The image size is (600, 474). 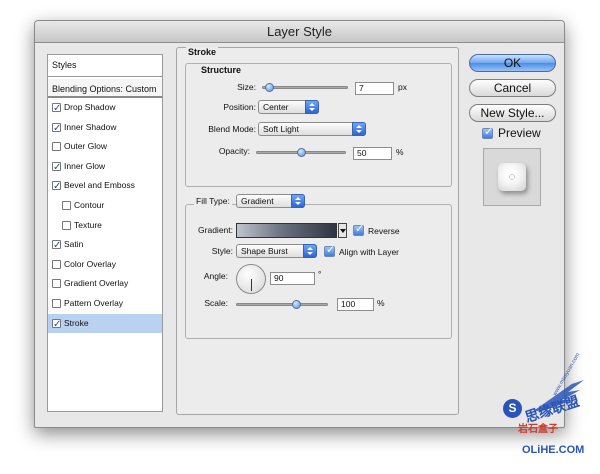 What do you see at coordinates (246, 87) in the screenshot?
I see `size-label: Size:` at bounding box center [246, 87].